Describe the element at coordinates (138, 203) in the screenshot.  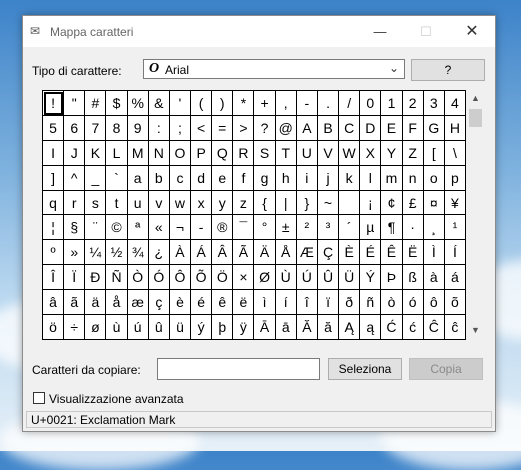
I see `character-cell: u` at that location.